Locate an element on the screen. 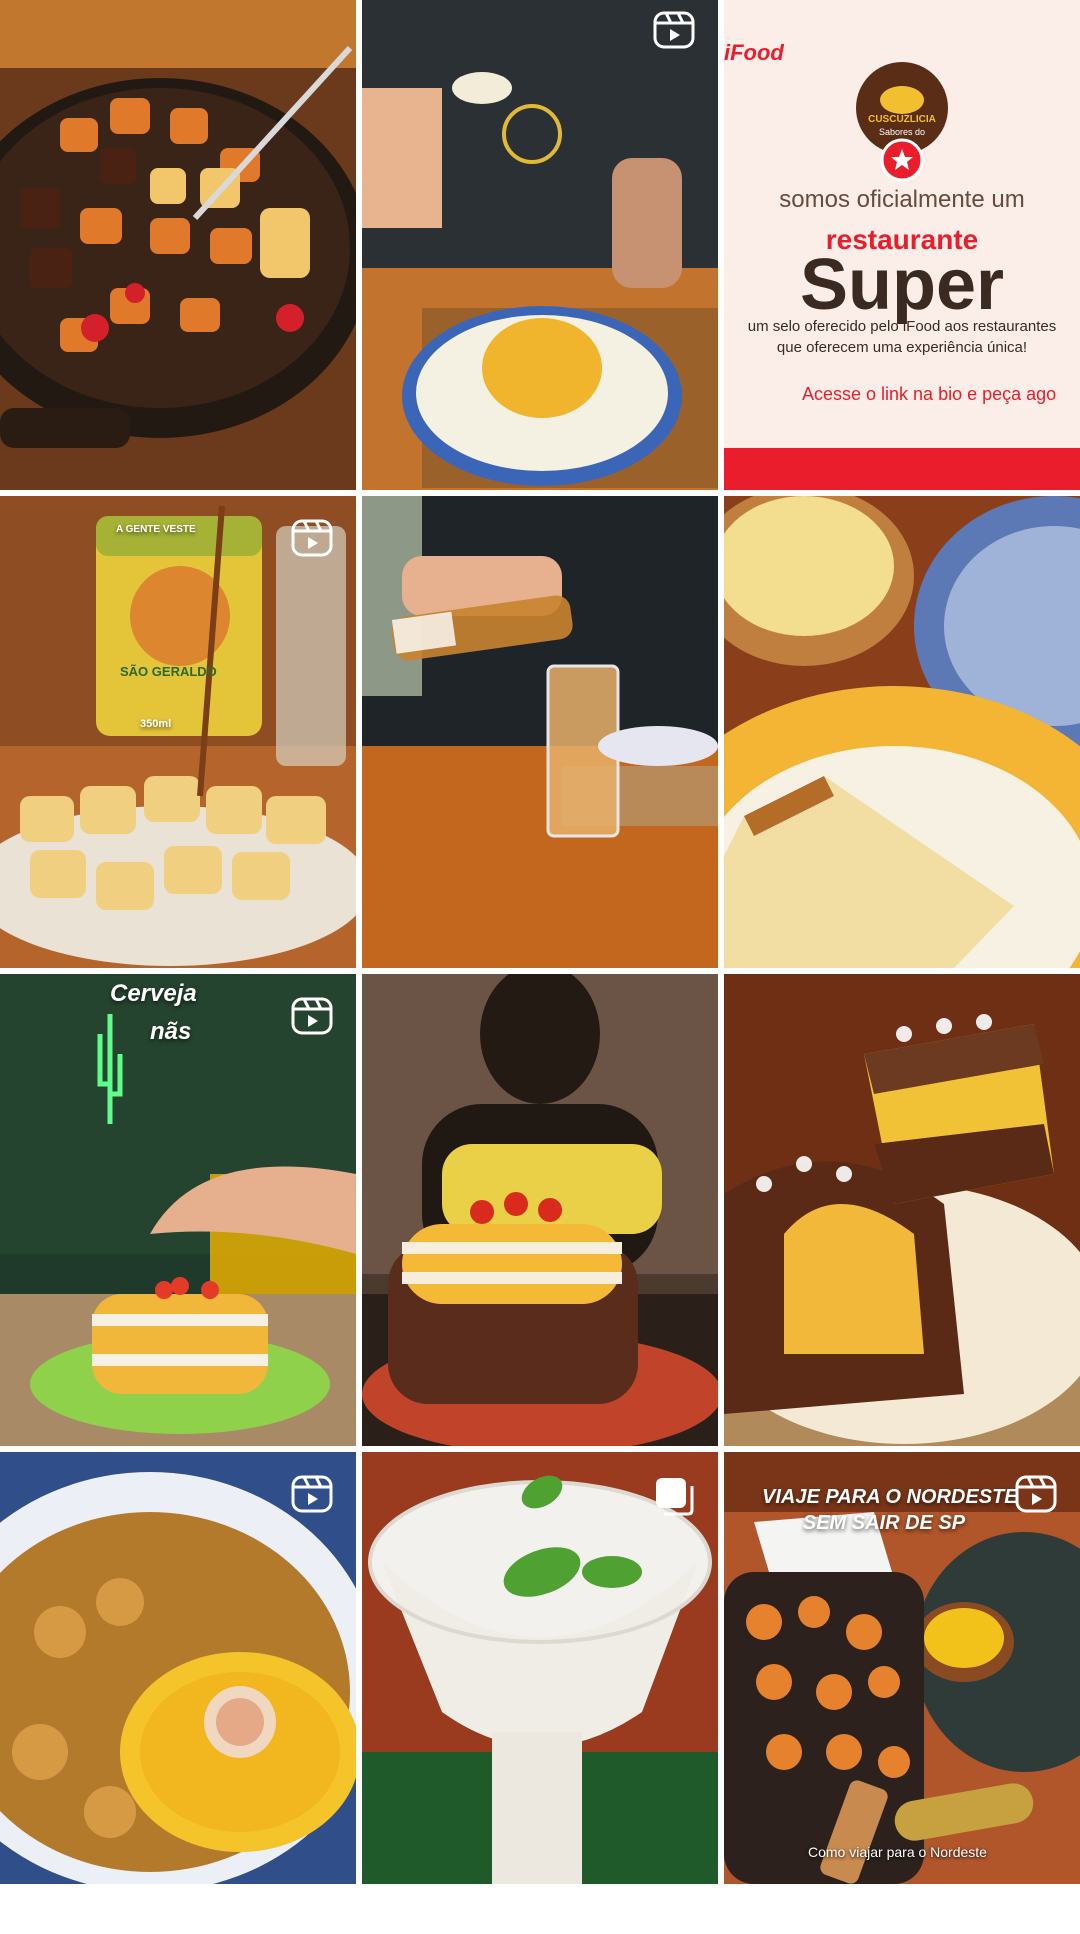 The width and height of the screenshot is (1080, 1934). grid-post-4: A GENTE VESTE SÃO GERALDO 350ml is located at coordinates (178, 732).